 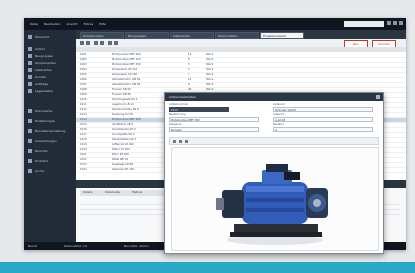 I want to click on sidebar-item-orders: Aufträge, so click(x=38, y=84).